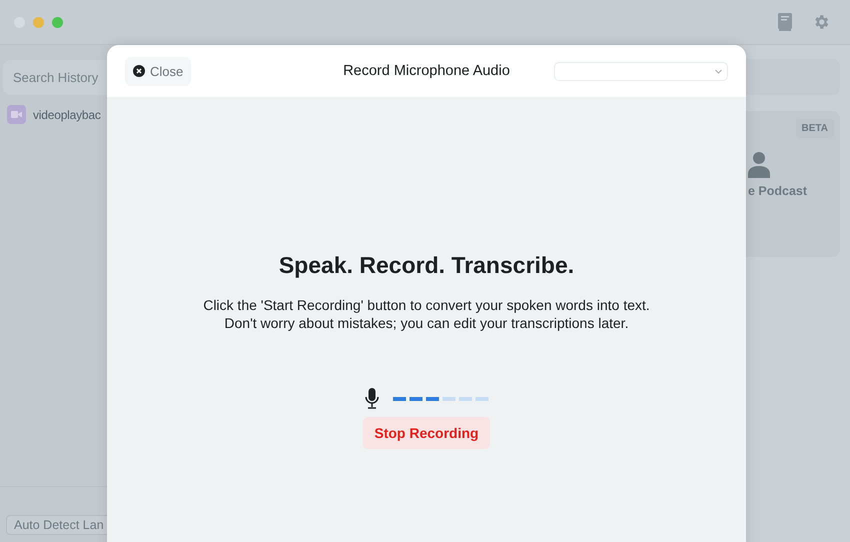 The image size is (850, 542). Describe the element at coordinates (426, 305) in the screenshot. I see `description-line: Click the 'Start Recording' button to convert your spoken words into text.` at that location.